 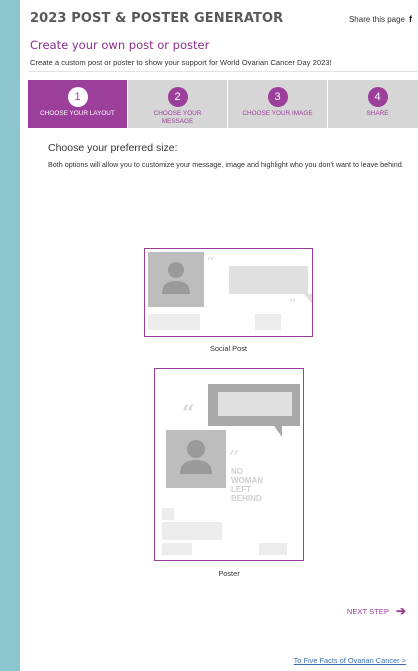 What do you see at coordinates (223, 71) in the screenshot?
I see `divider` at bounding box center [223, 71].